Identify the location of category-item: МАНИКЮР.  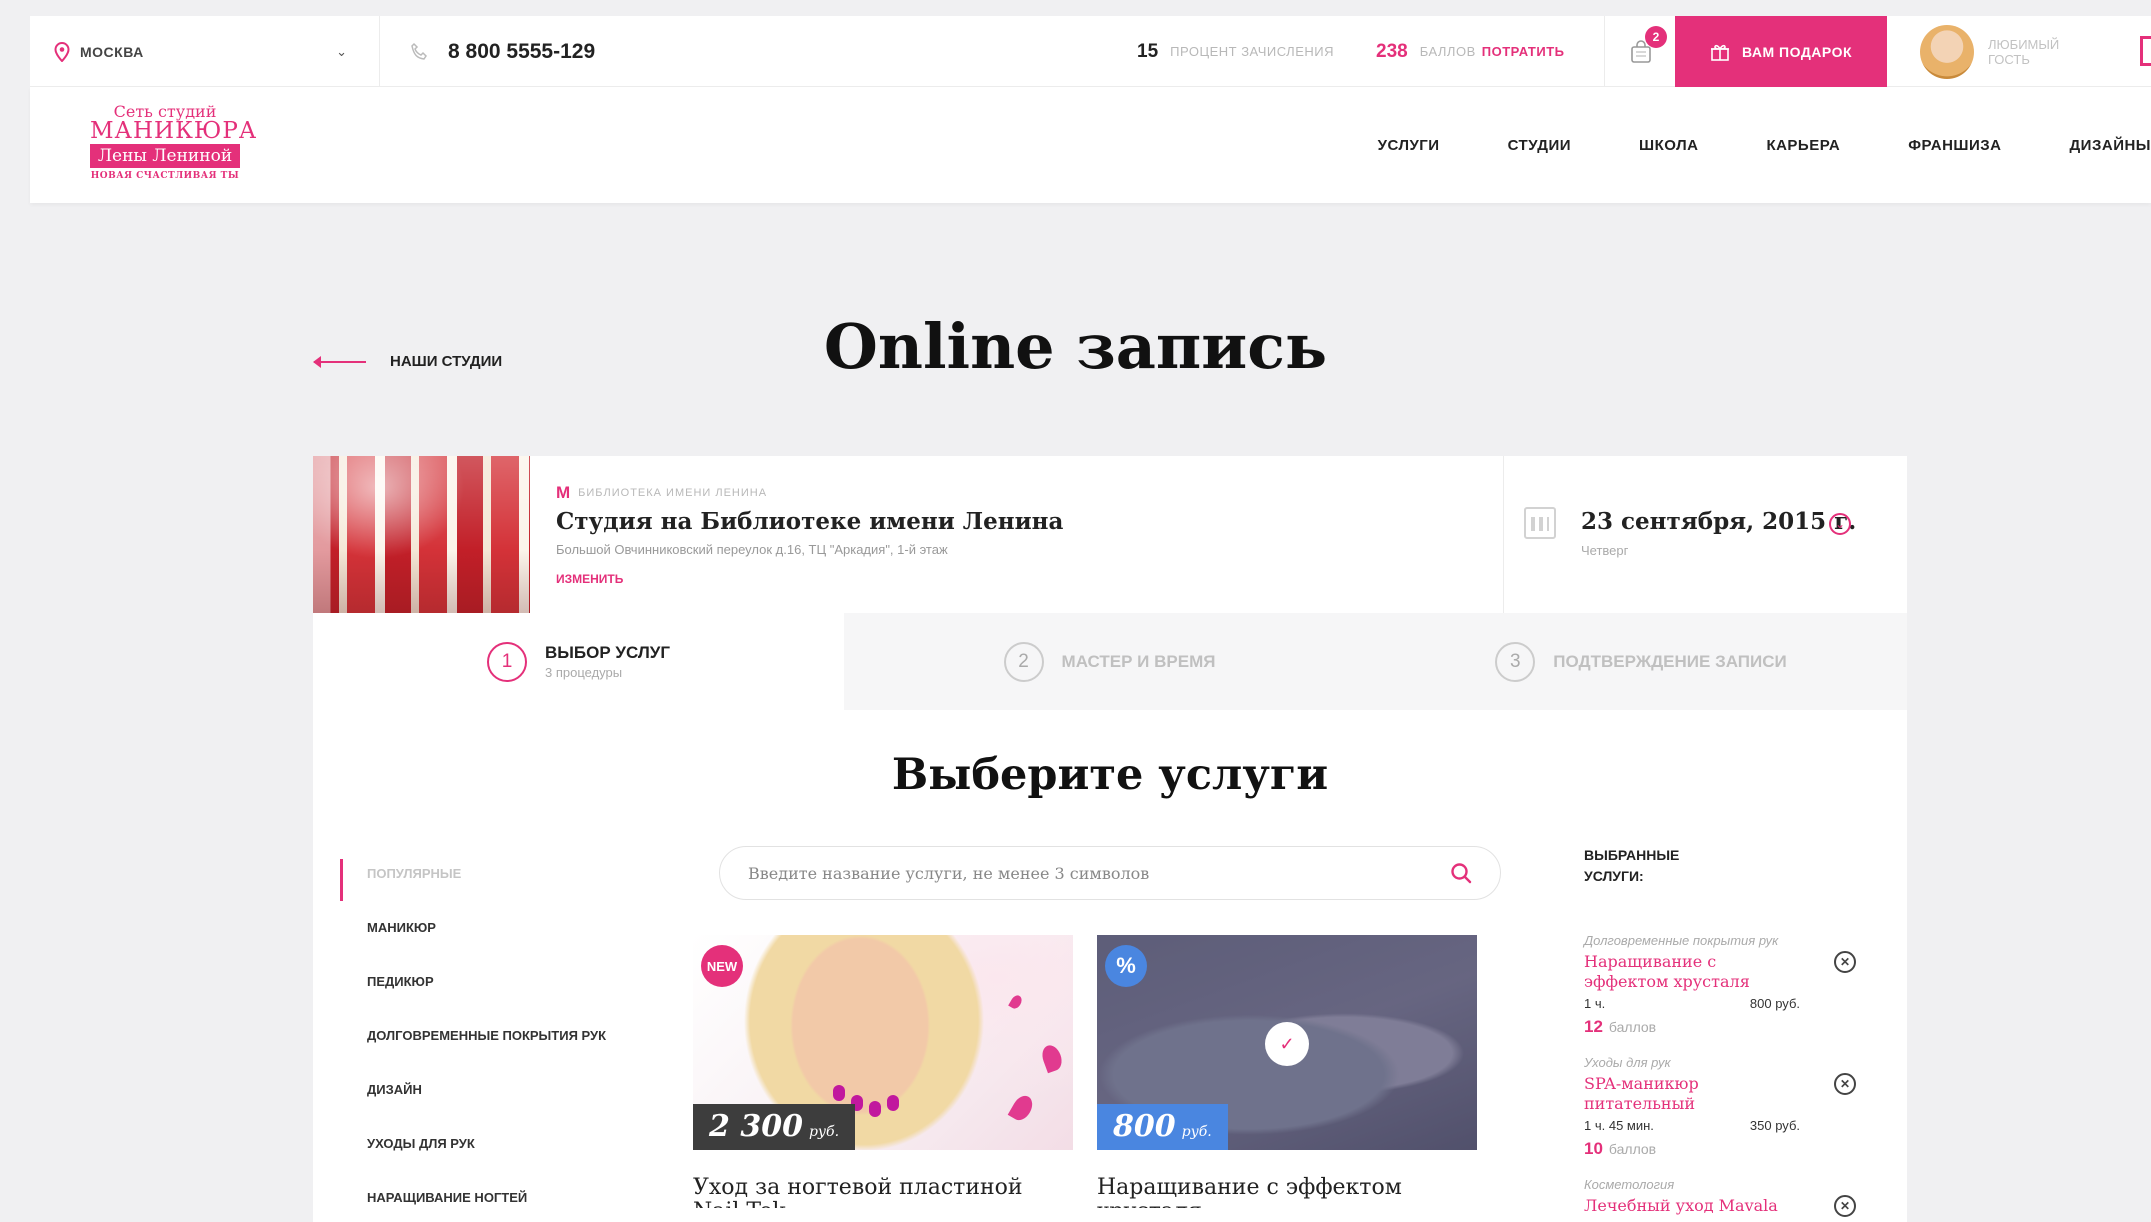
(473, 927).